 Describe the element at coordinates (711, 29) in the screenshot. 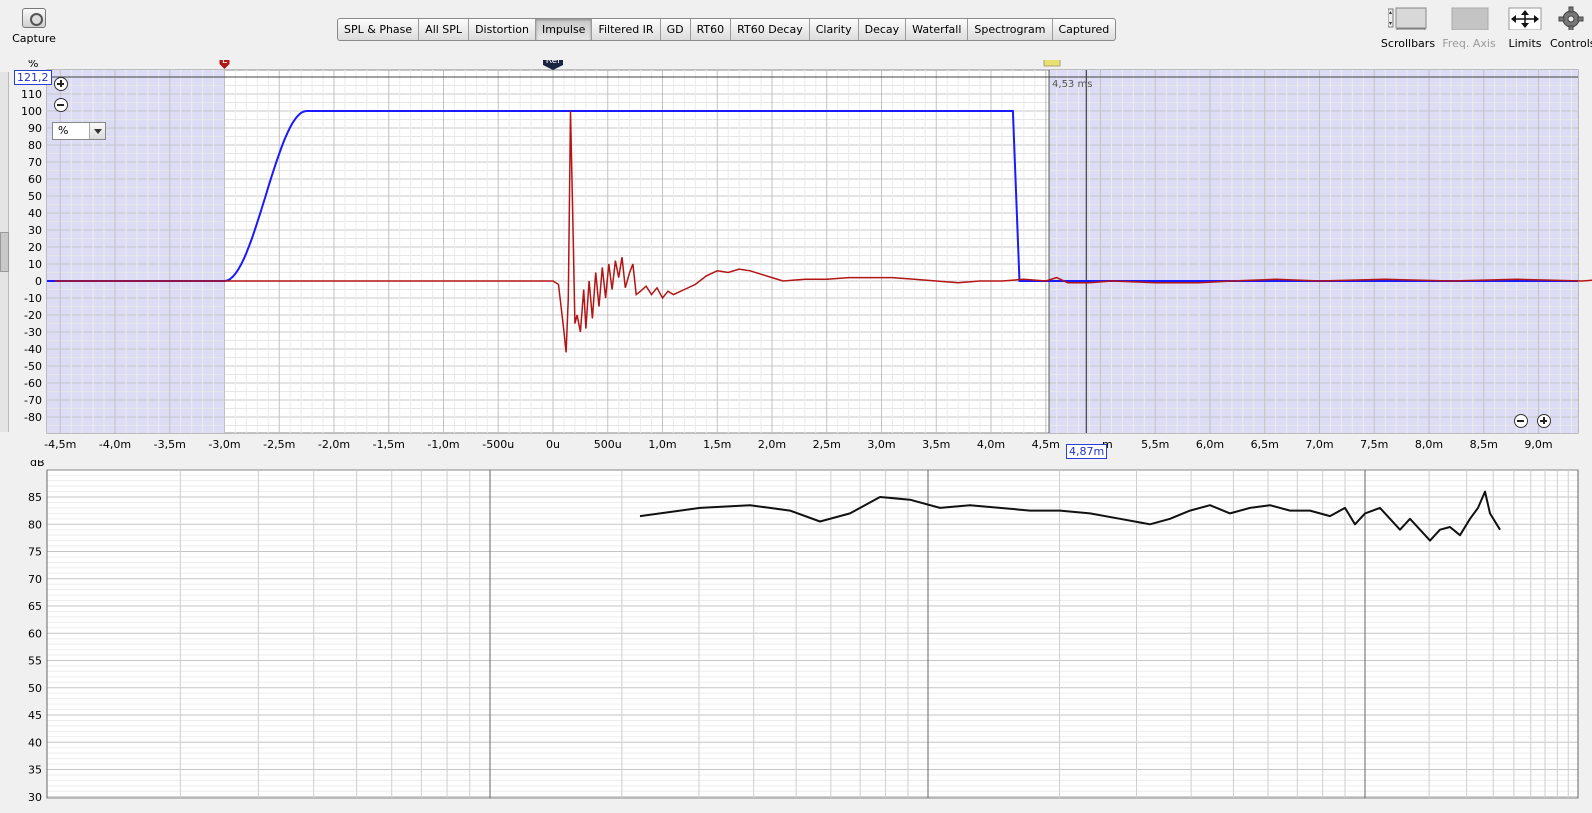

I see `tab-rt60: RT60` at that location.